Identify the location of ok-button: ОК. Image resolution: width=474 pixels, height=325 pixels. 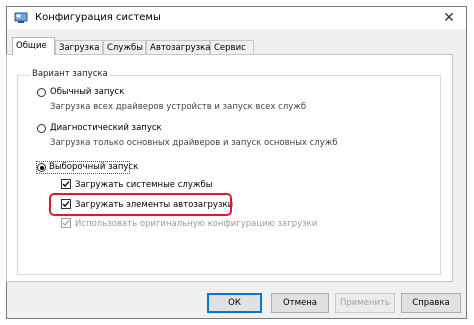
(234, 303).